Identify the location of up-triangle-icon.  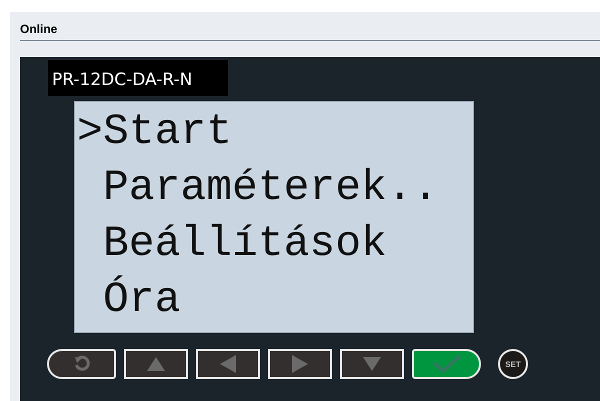
(156, 364).